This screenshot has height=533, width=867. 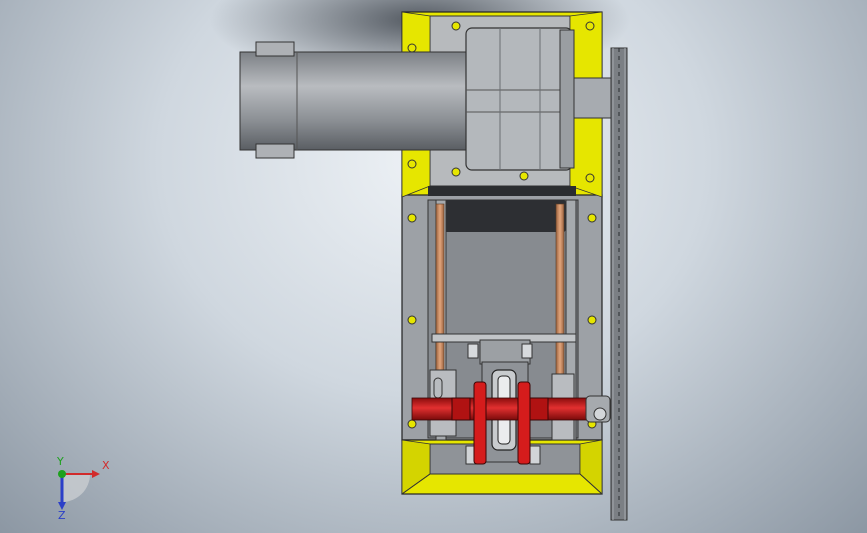 I want to click on y-axis-label: Y, so click(x=60, y=461).